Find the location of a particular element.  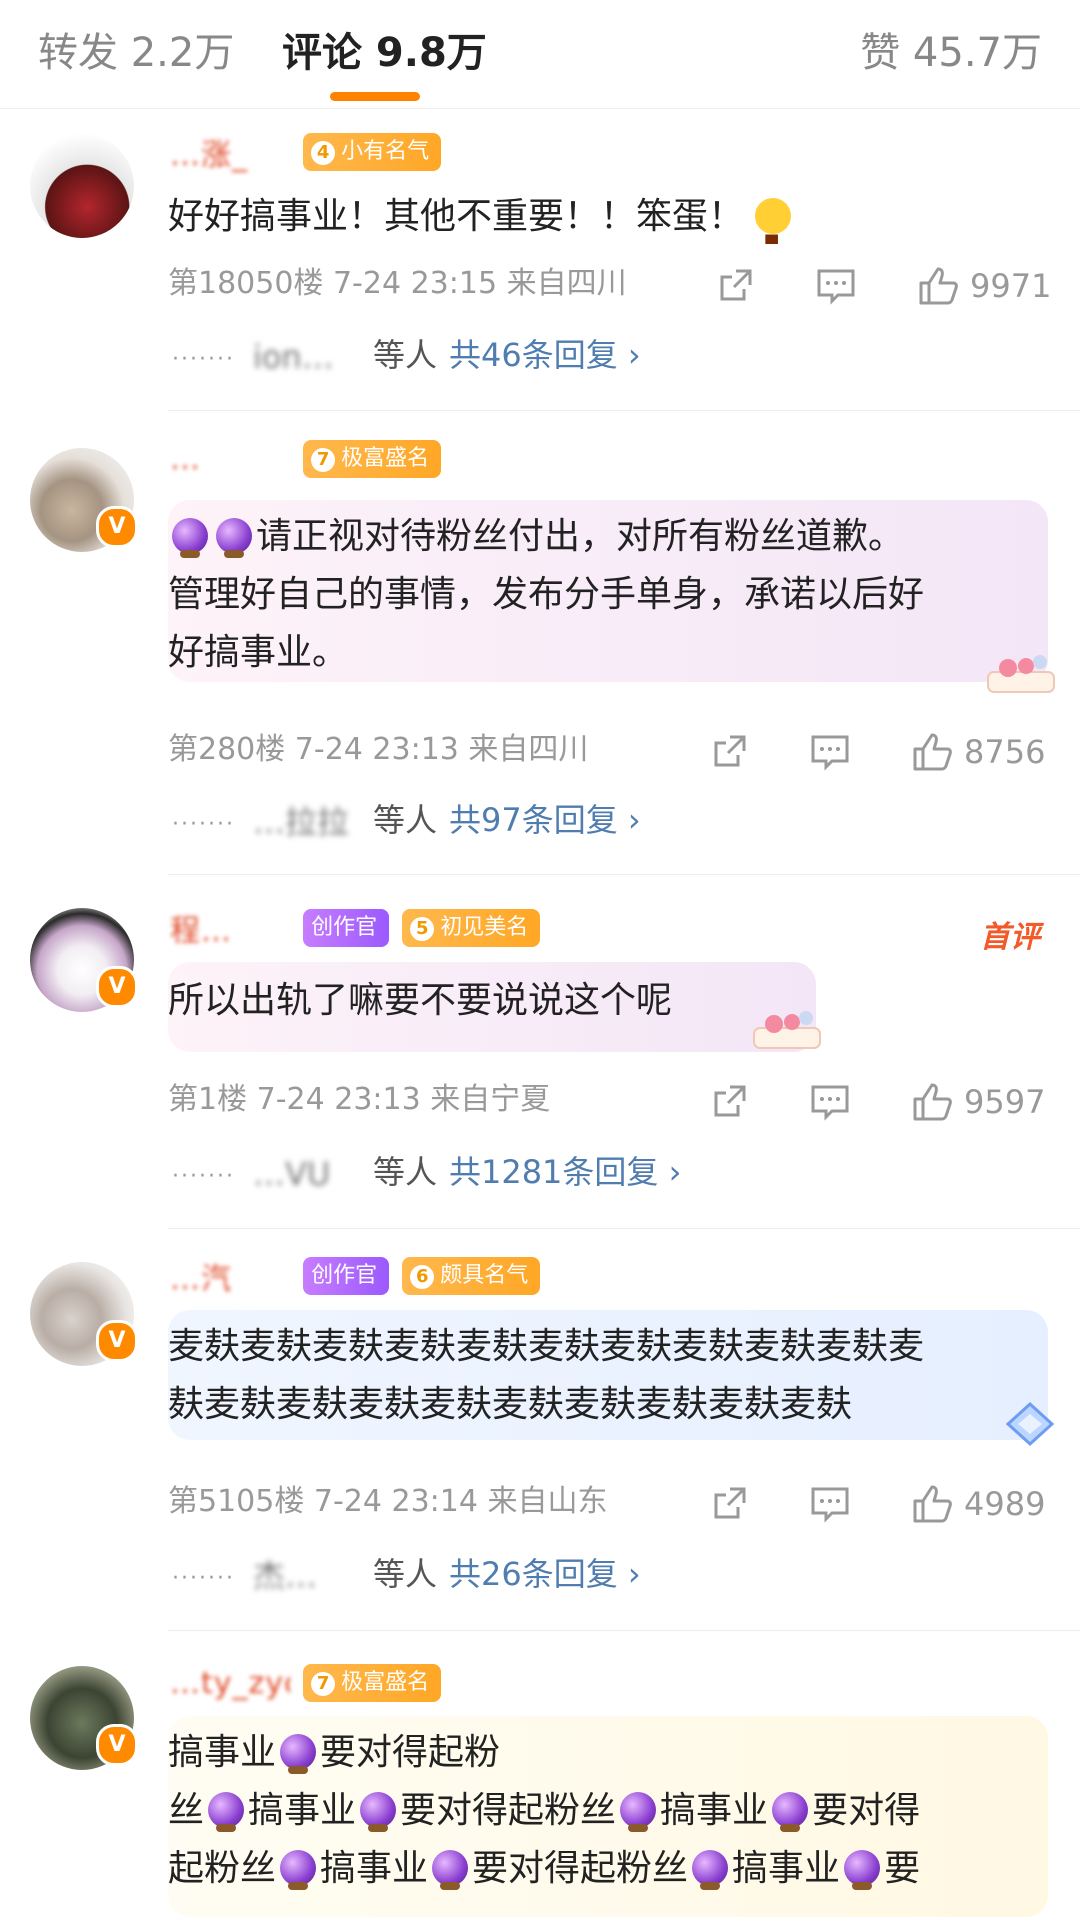

tab-likes: 赞 45.7万 is located at coordinates (951, 49).